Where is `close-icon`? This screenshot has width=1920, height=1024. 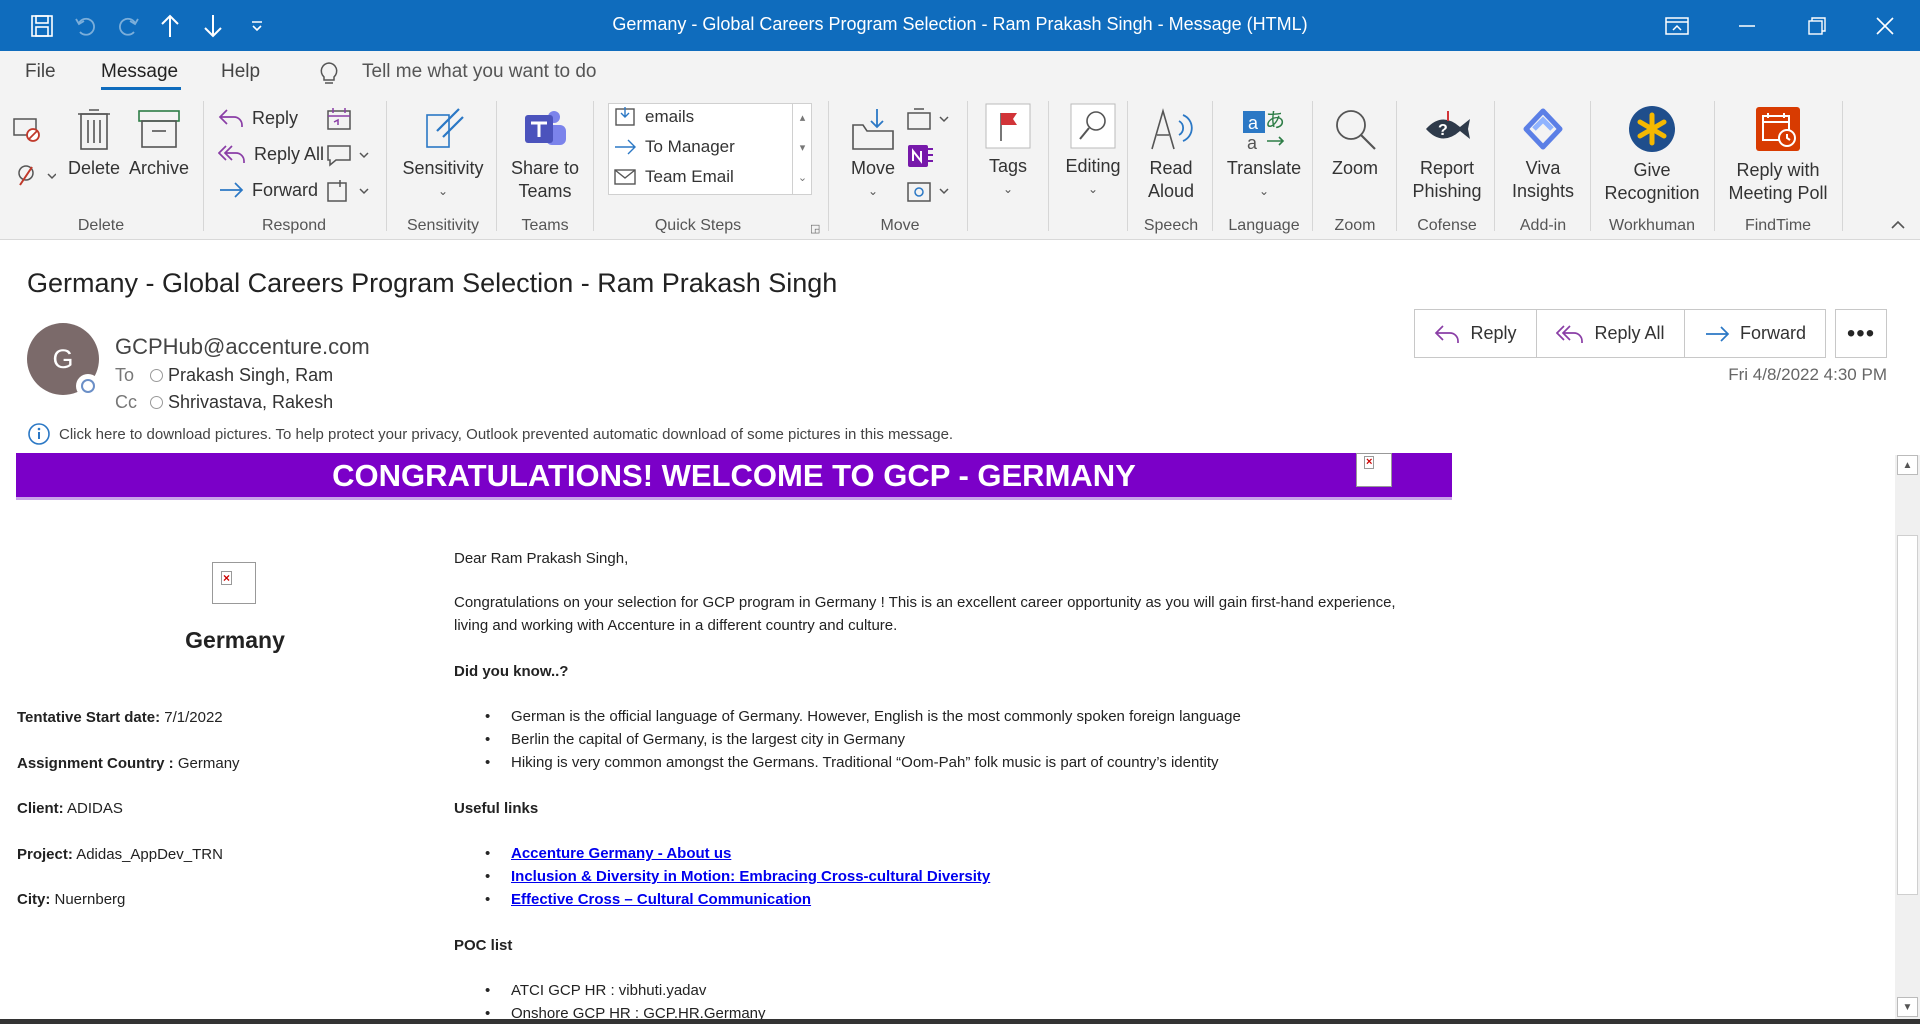 close-icon is located at coordinates (1885, 25).